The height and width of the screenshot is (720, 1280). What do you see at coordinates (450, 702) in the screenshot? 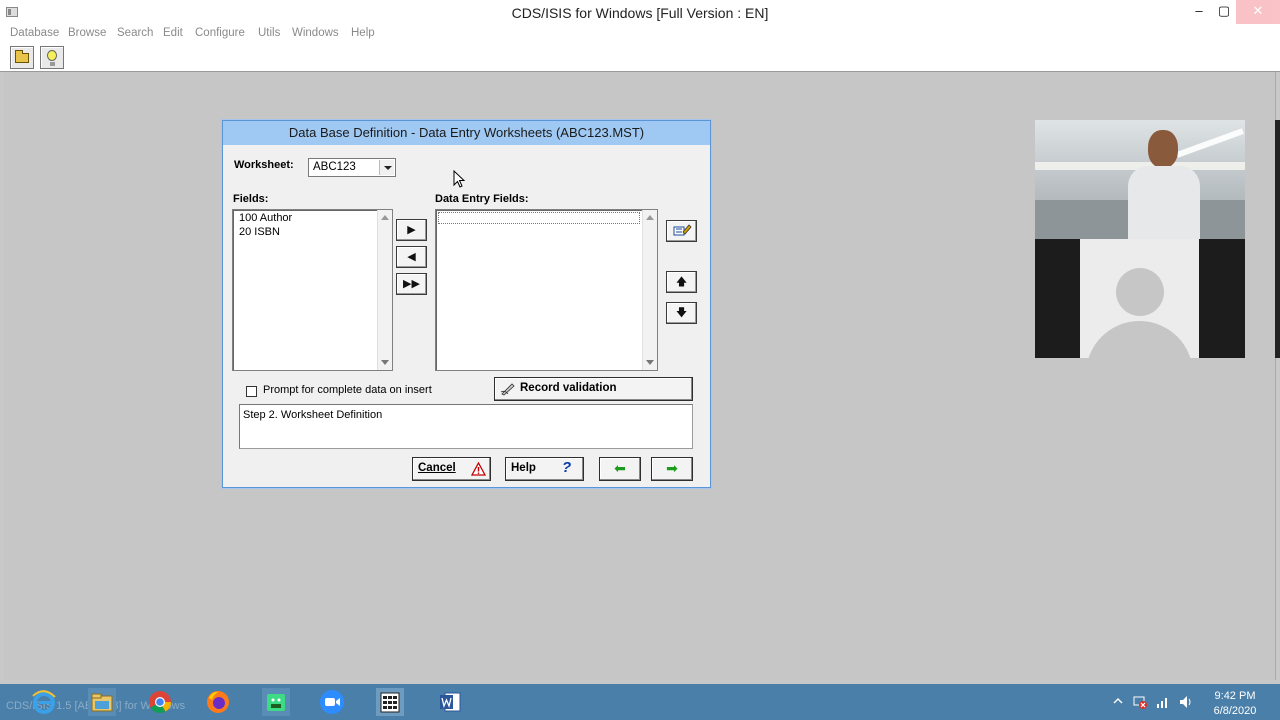
I see `word-icon` at bounding box center [450, 702].